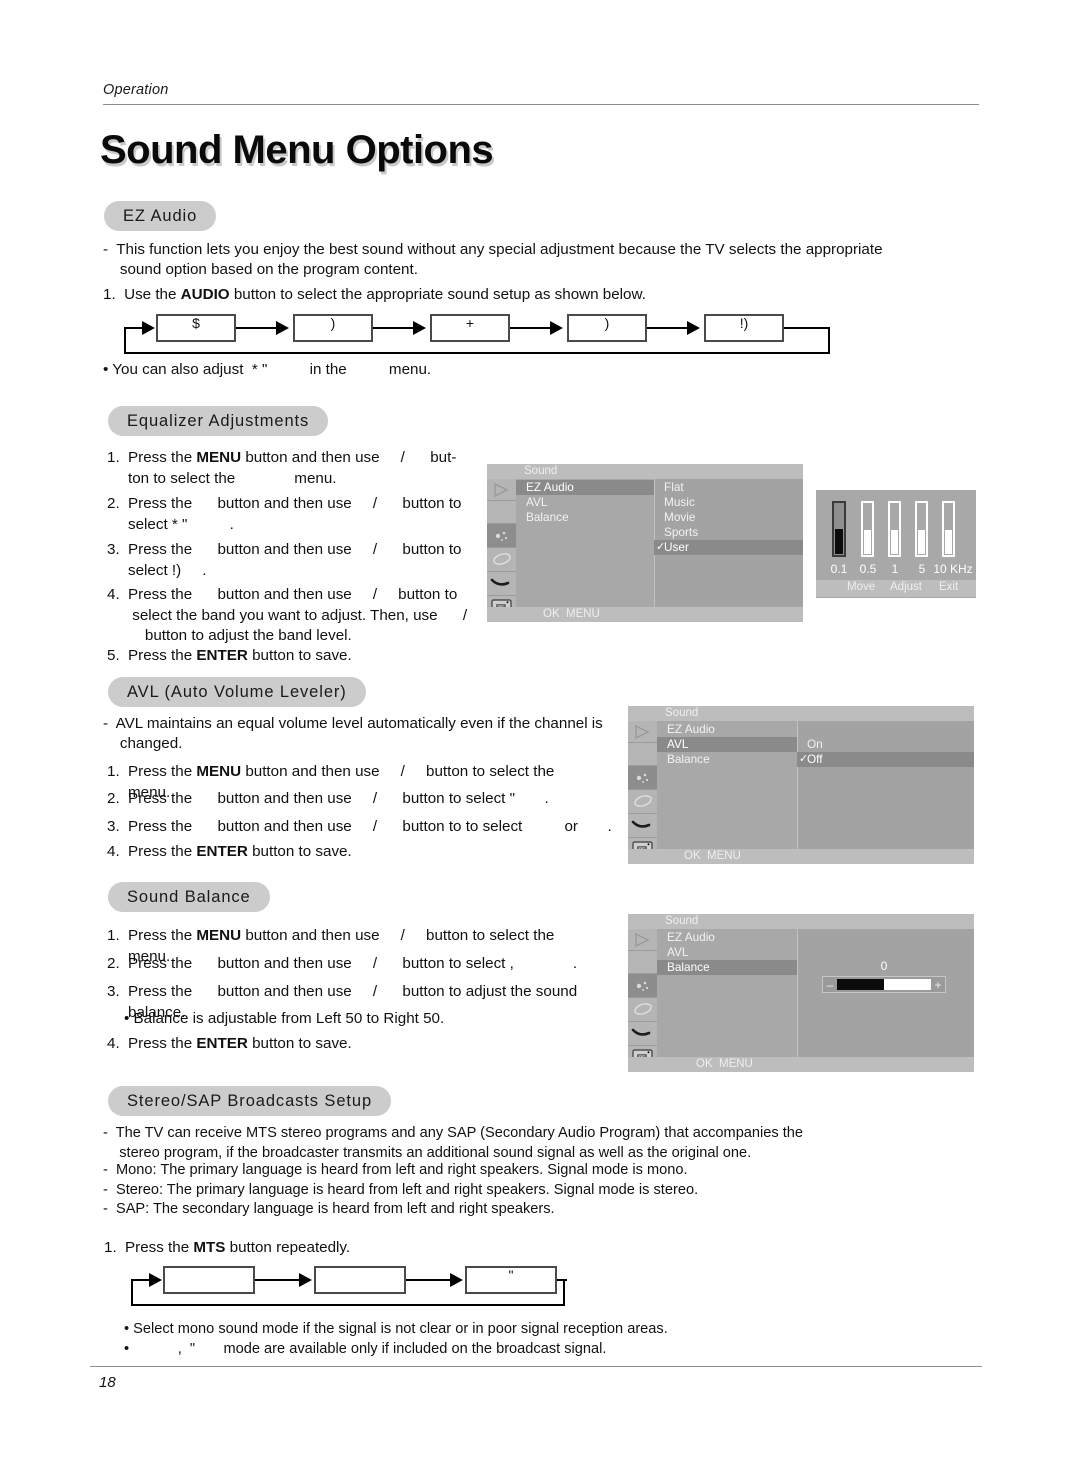 The image size is (1080, 1473). What do you see at coordinates (564, 1293) in the screenshot?
I see `sap-flow-loop-vertical-right` at bounding box center [564, 1293].